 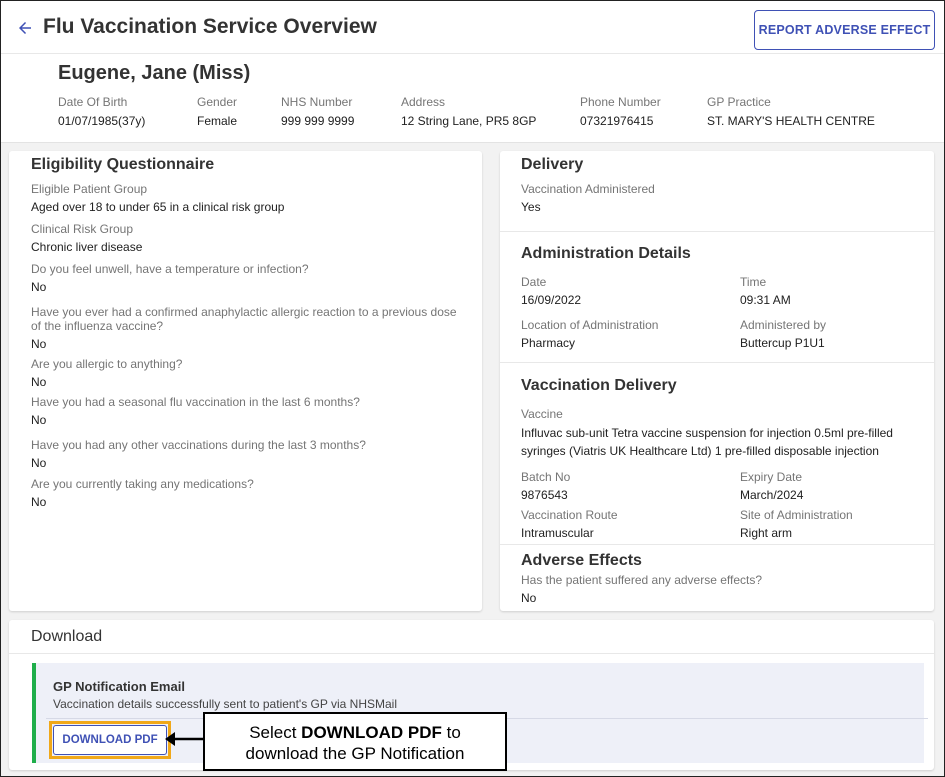 I want to click on page-title: Flu Vaccination Service Overview, so click(x=210, y=26).